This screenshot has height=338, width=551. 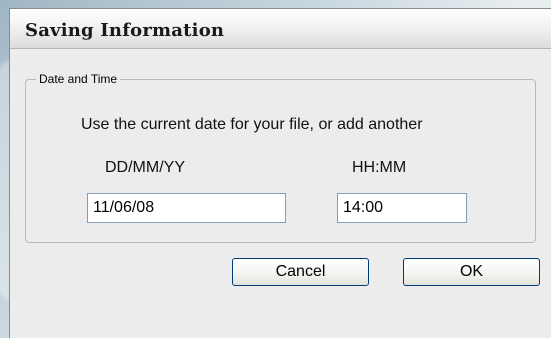 What do you see at coordinates (125, 30) in the screenshot?
I see `dialog-title: Saving Information` at bounding box center [125, 30].